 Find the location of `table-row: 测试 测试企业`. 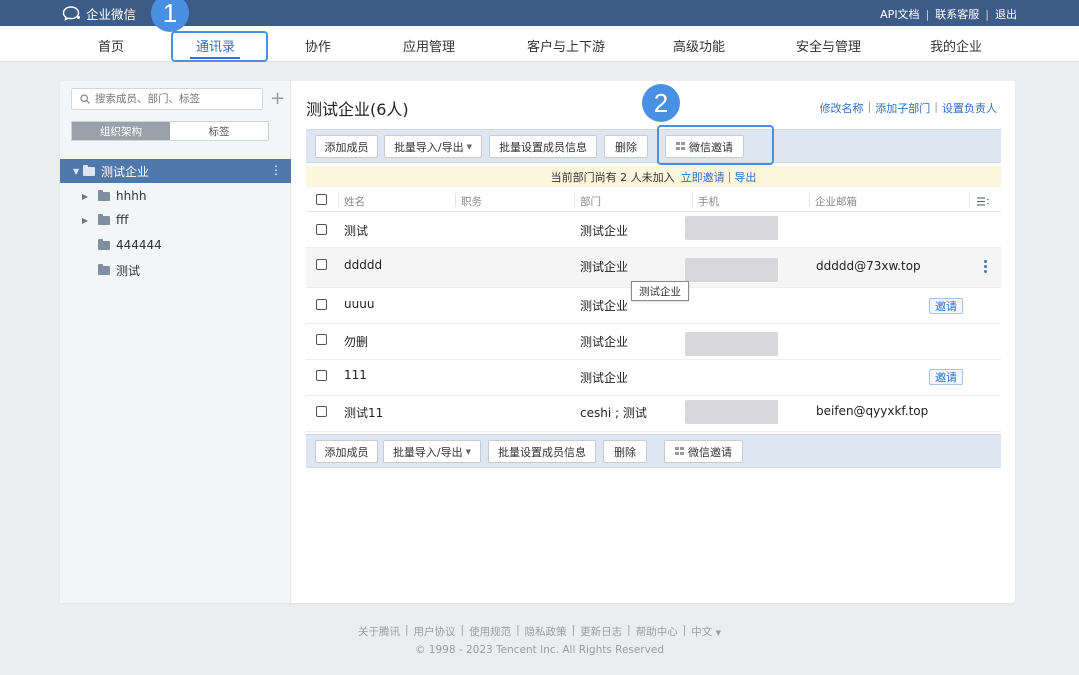

table-row: 测试 测试企业 is located at coordinates (653, 230).